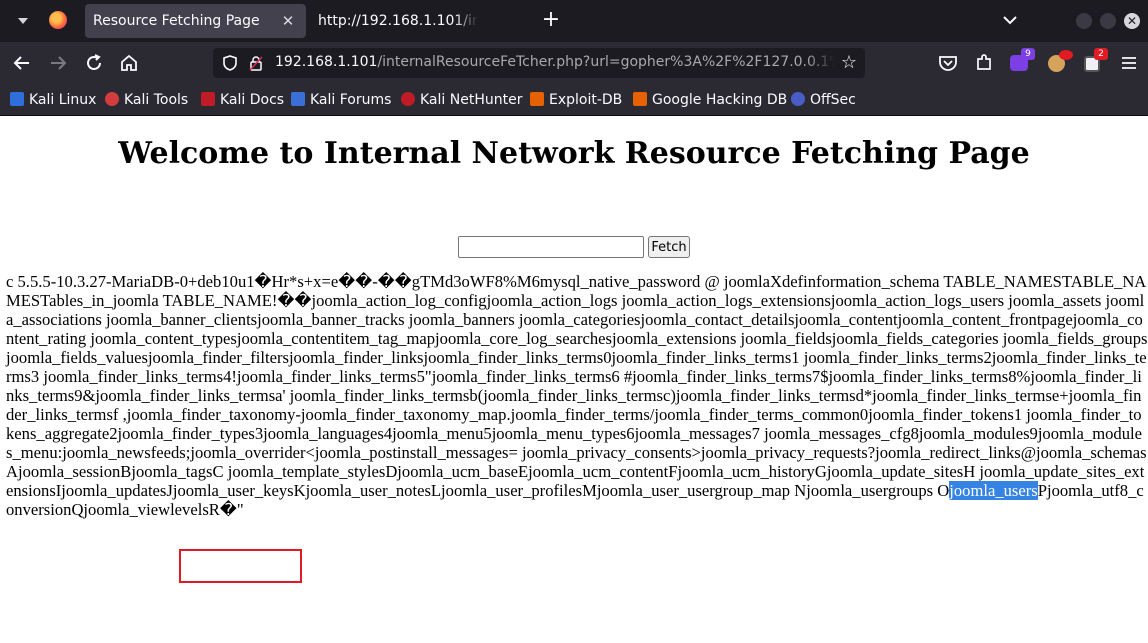 This screenshot has height=643, width=1148. Describe the element at coordinates (537, 99) in the screenshot. I see `exploit-db-icon` at that location.